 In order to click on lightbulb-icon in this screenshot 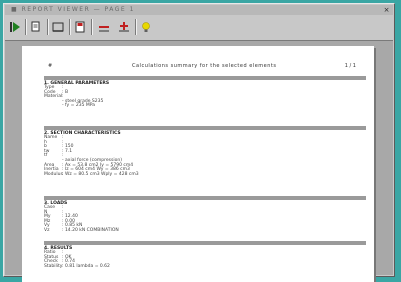, I will do `click(146, 27)`.